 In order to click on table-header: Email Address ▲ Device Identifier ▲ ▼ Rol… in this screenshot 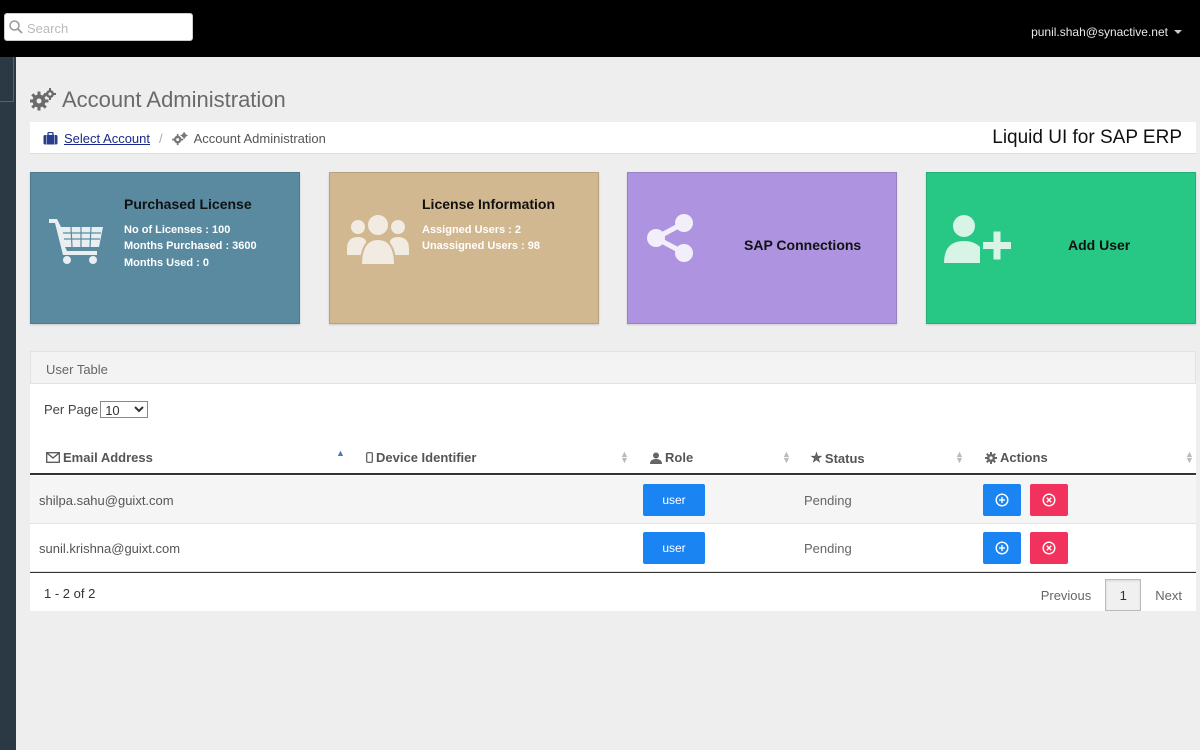, I will do `click(613, 461)`.